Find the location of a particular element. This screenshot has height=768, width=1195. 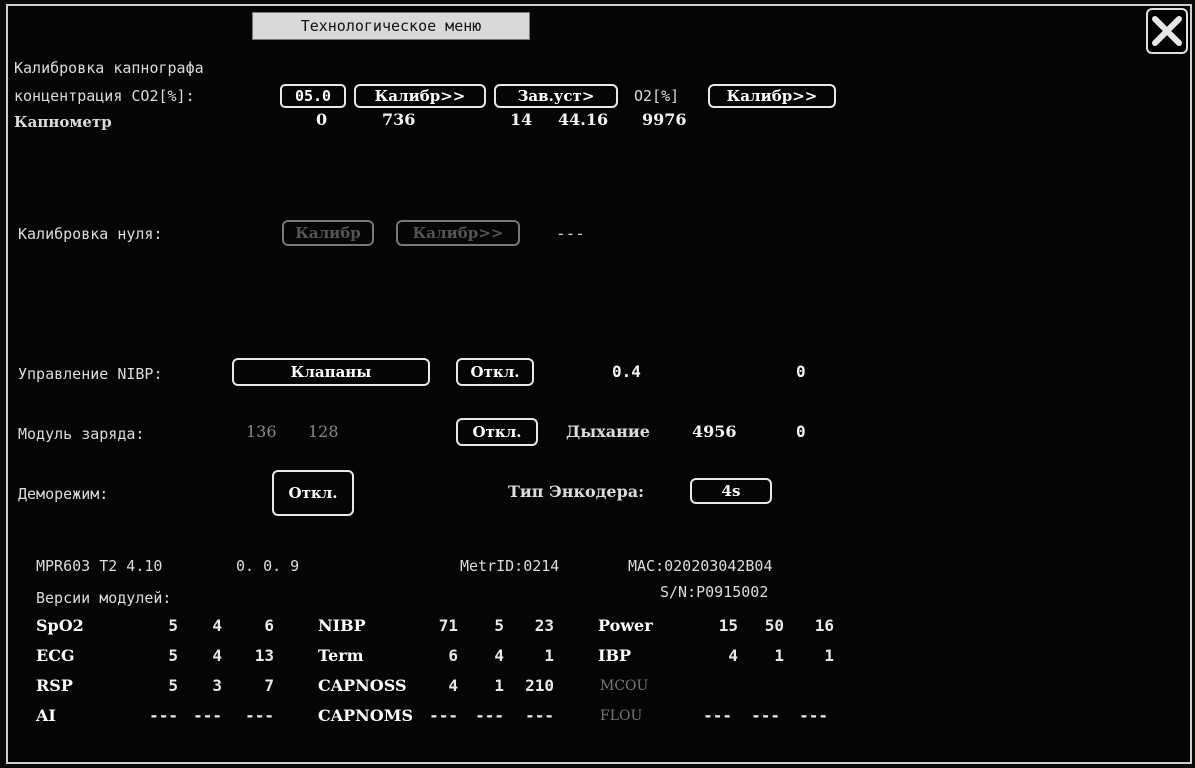

close-icon is located at coordinates (1167, 31).